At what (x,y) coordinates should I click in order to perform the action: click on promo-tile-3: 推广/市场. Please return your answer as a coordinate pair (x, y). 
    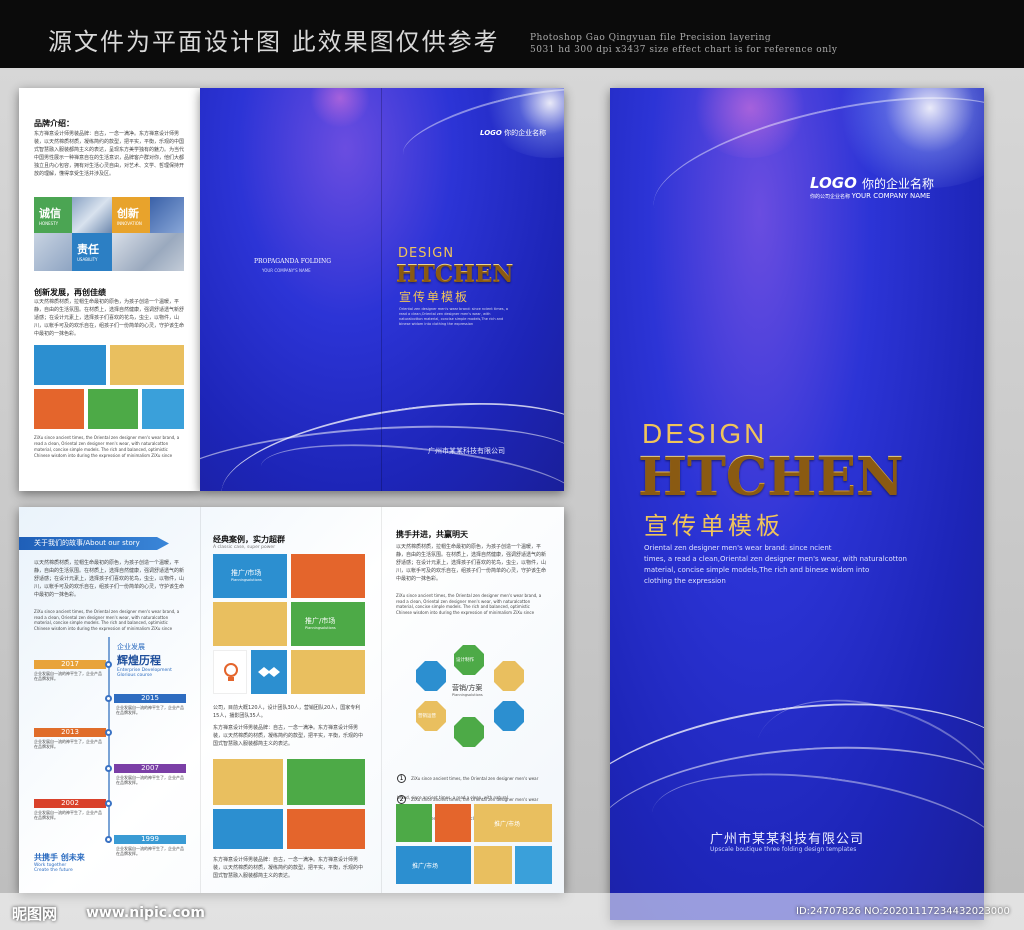
    Looking at the image, I should click on (513, 823).